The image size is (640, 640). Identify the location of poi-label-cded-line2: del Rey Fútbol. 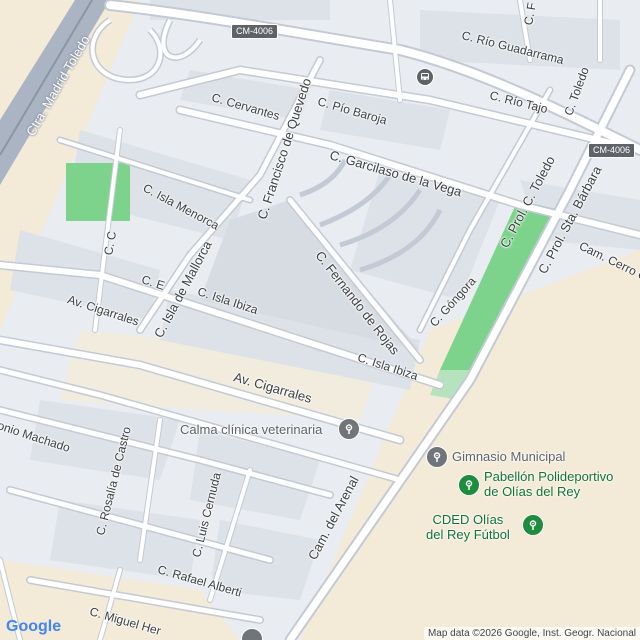
(468, 534).